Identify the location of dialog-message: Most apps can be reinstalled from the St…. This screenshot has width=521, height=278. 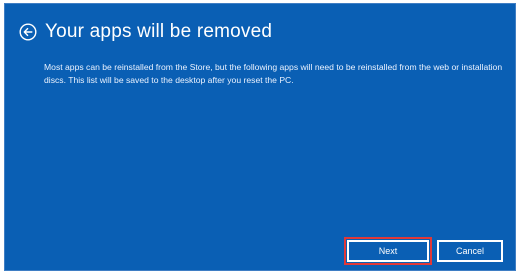
(273, 73).